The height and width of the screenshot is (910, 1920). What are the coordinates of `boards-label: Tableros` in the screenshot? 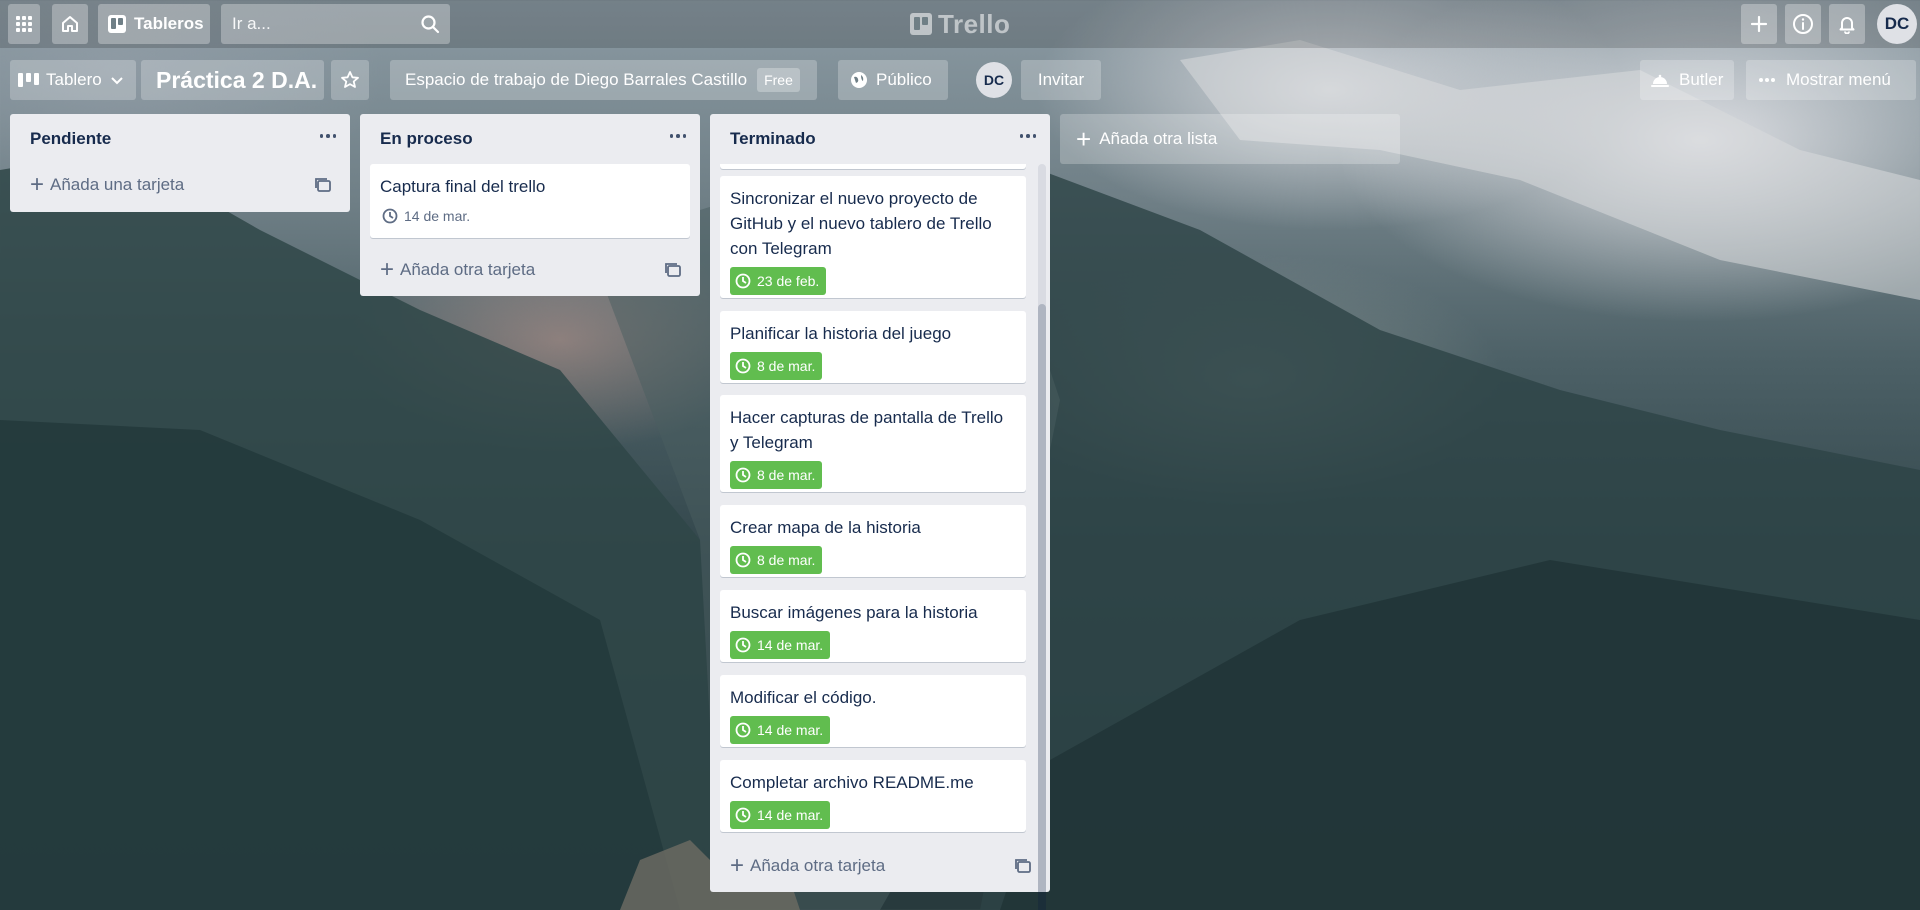 It's located at (169, 23).